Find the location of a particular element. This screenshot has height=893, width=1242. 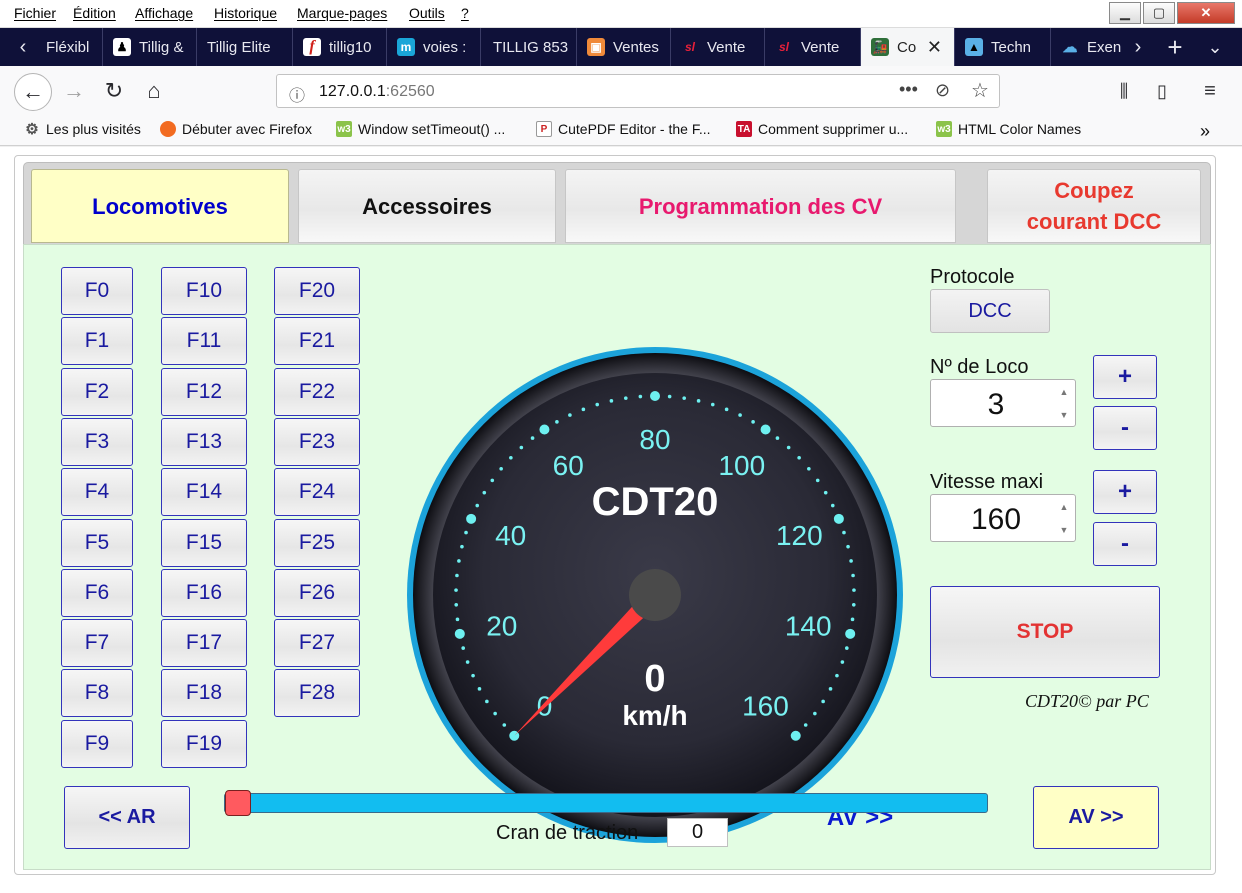

function-button-f21: F21 is located at coordinates (317, 341).